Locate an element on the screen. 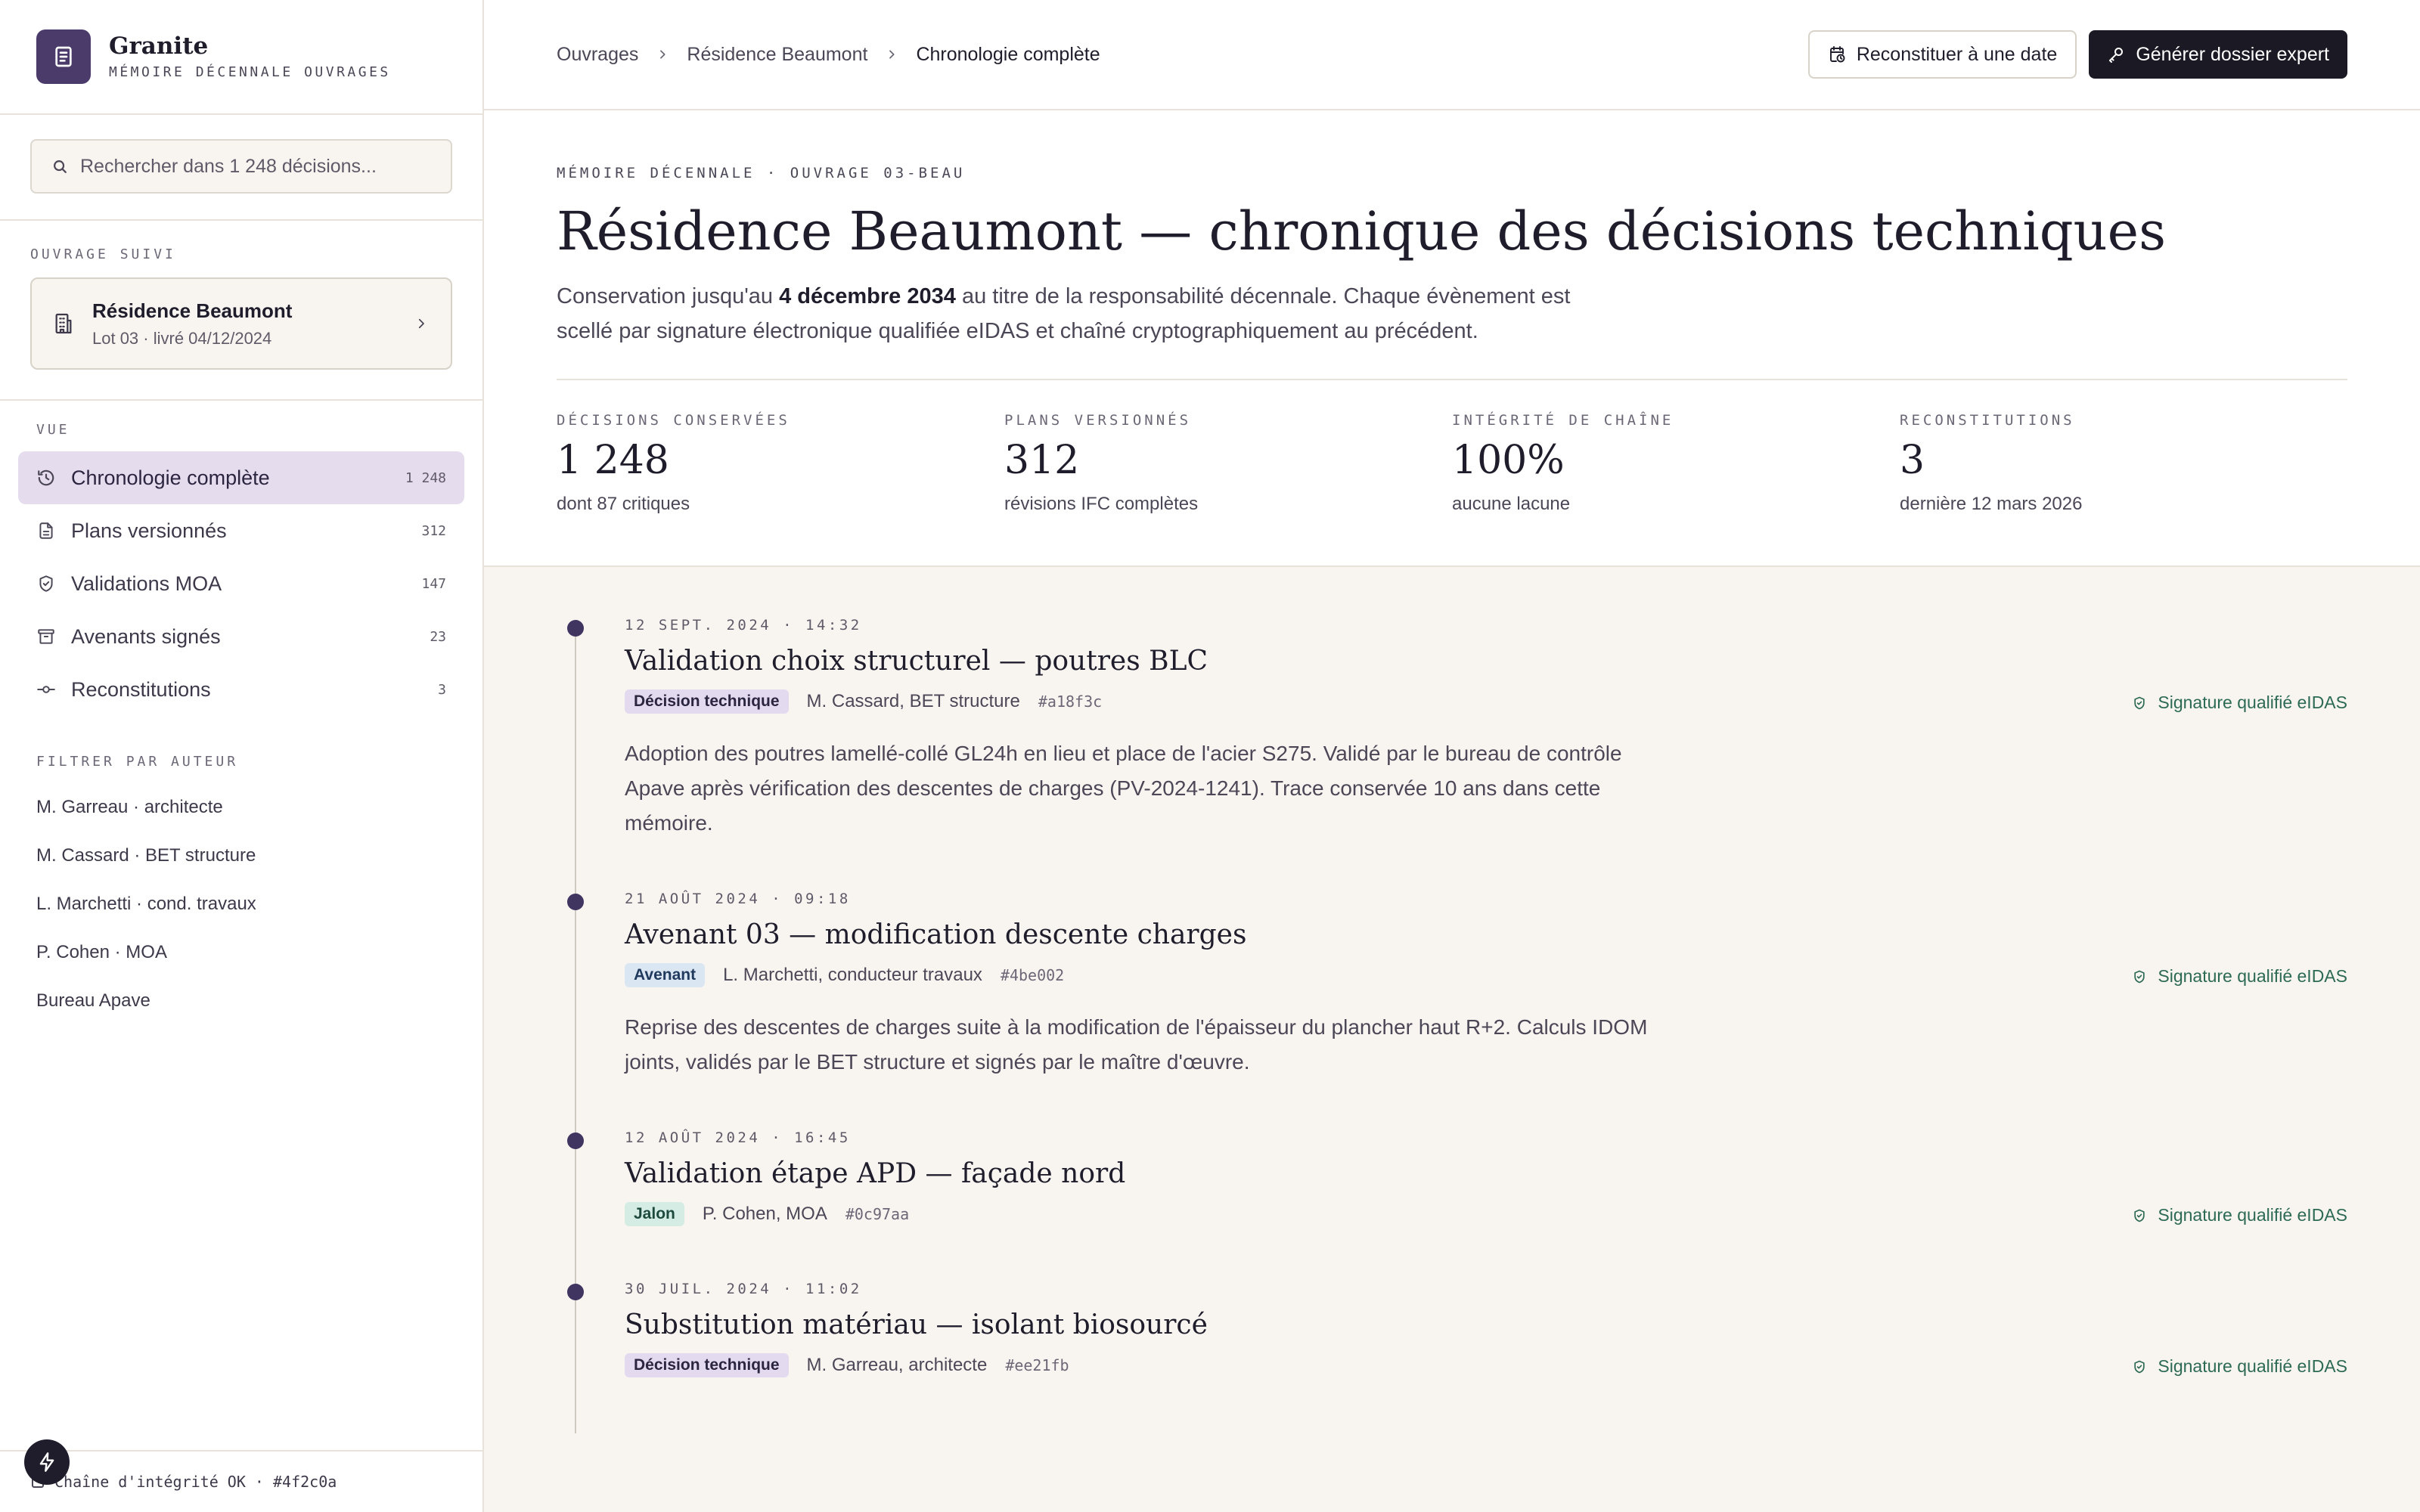  event-date: 12 SEPT. 2024 · 14:32 is located at coordinates (743, 625).